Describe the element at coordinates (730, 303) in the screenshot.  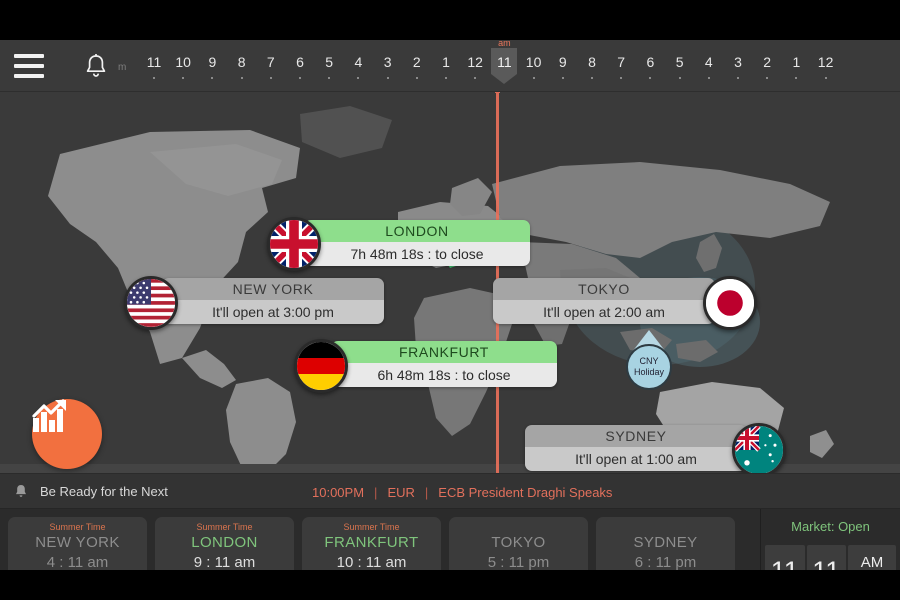
I see `market-flag-tokyo` at that location.